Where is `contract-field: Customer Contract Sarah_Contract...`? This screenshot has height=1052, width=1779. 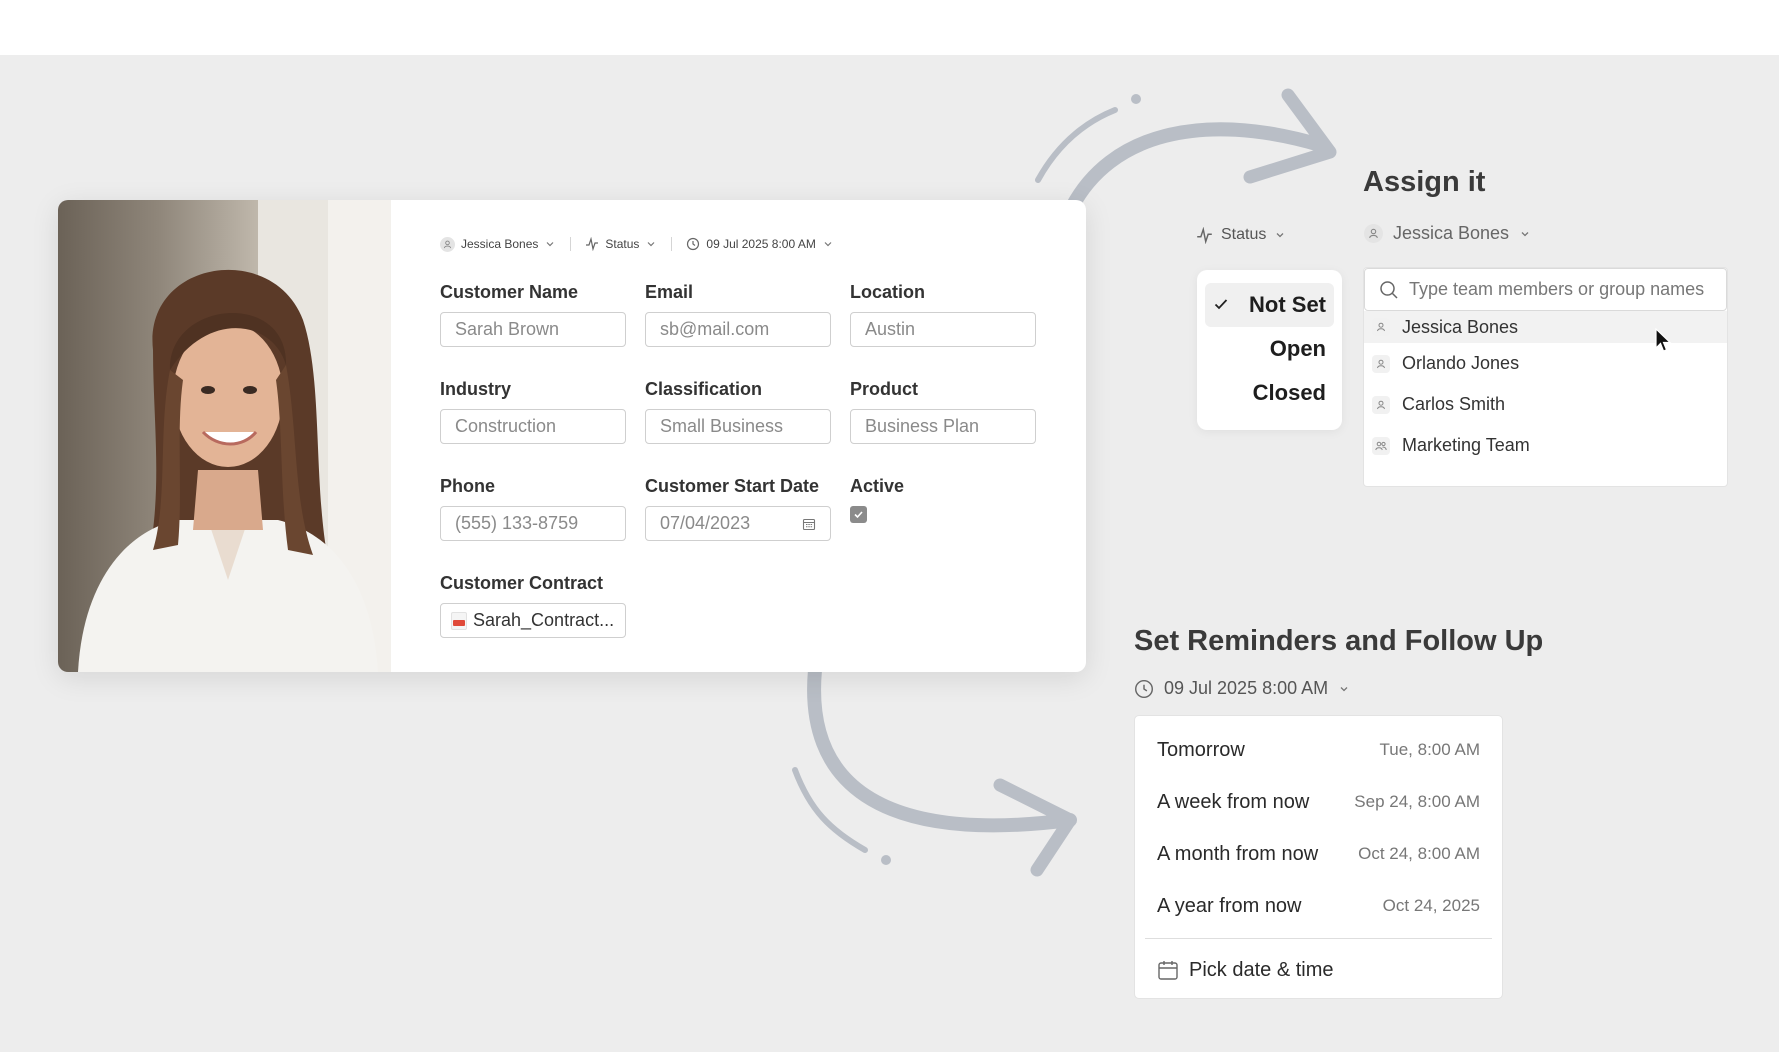 contract-field: Customer Contract Sarah_Contract... is located at coordinates (533, 605).